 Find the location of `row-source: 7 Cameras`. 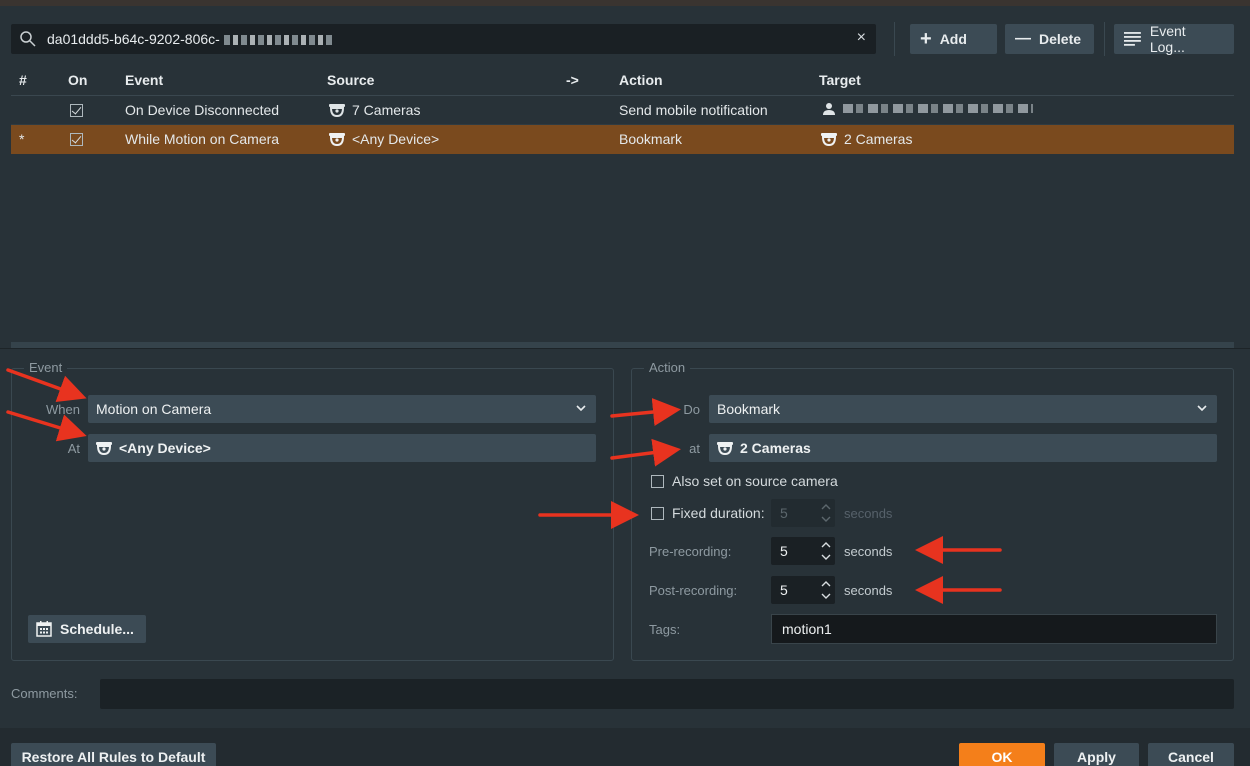

row-source: 7 Cameras is located at coordinates (374, 110).